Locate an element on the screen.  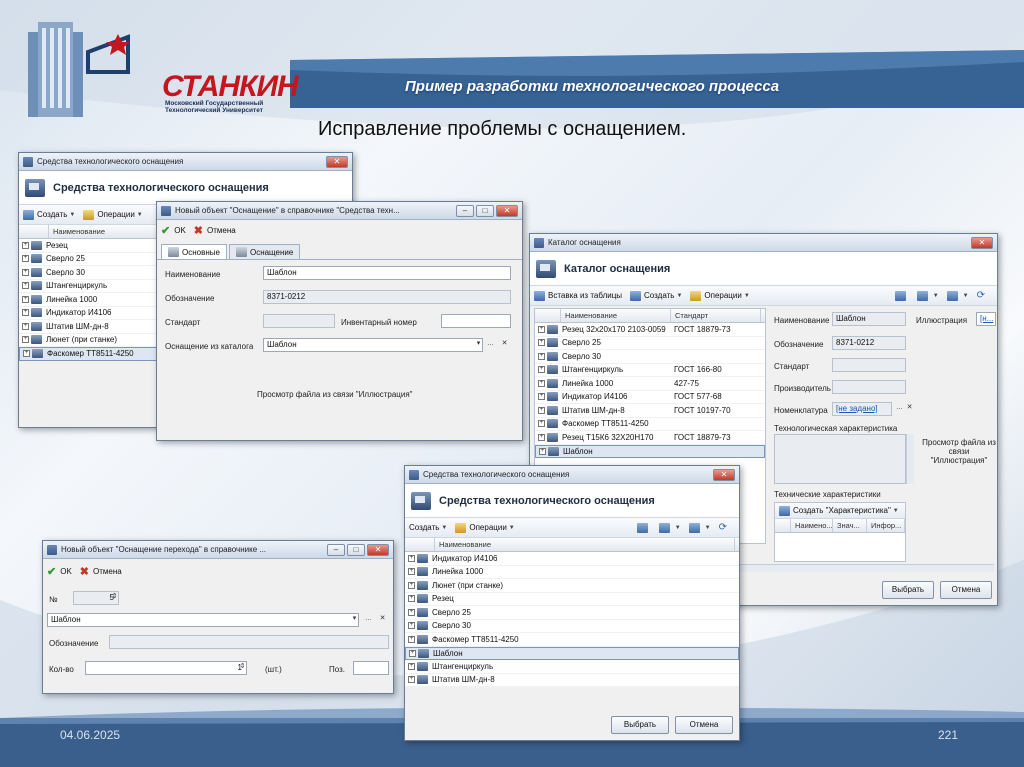
list-item: + Линейка 1000 is located at coordinates (572, 572).